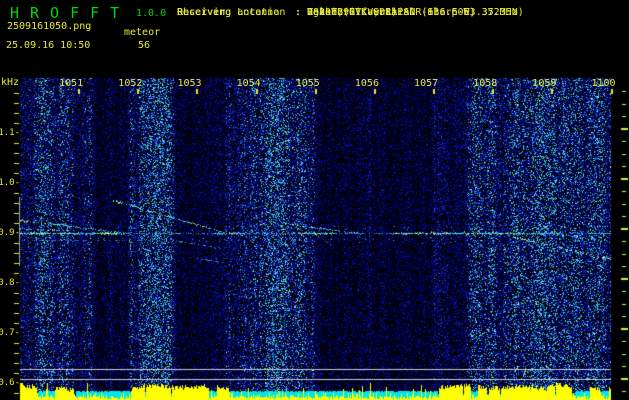  What do you see at coordinates (142, 32) in the screenshot?
I see `observation-mode: meteor` at bounding box center [142, 32].